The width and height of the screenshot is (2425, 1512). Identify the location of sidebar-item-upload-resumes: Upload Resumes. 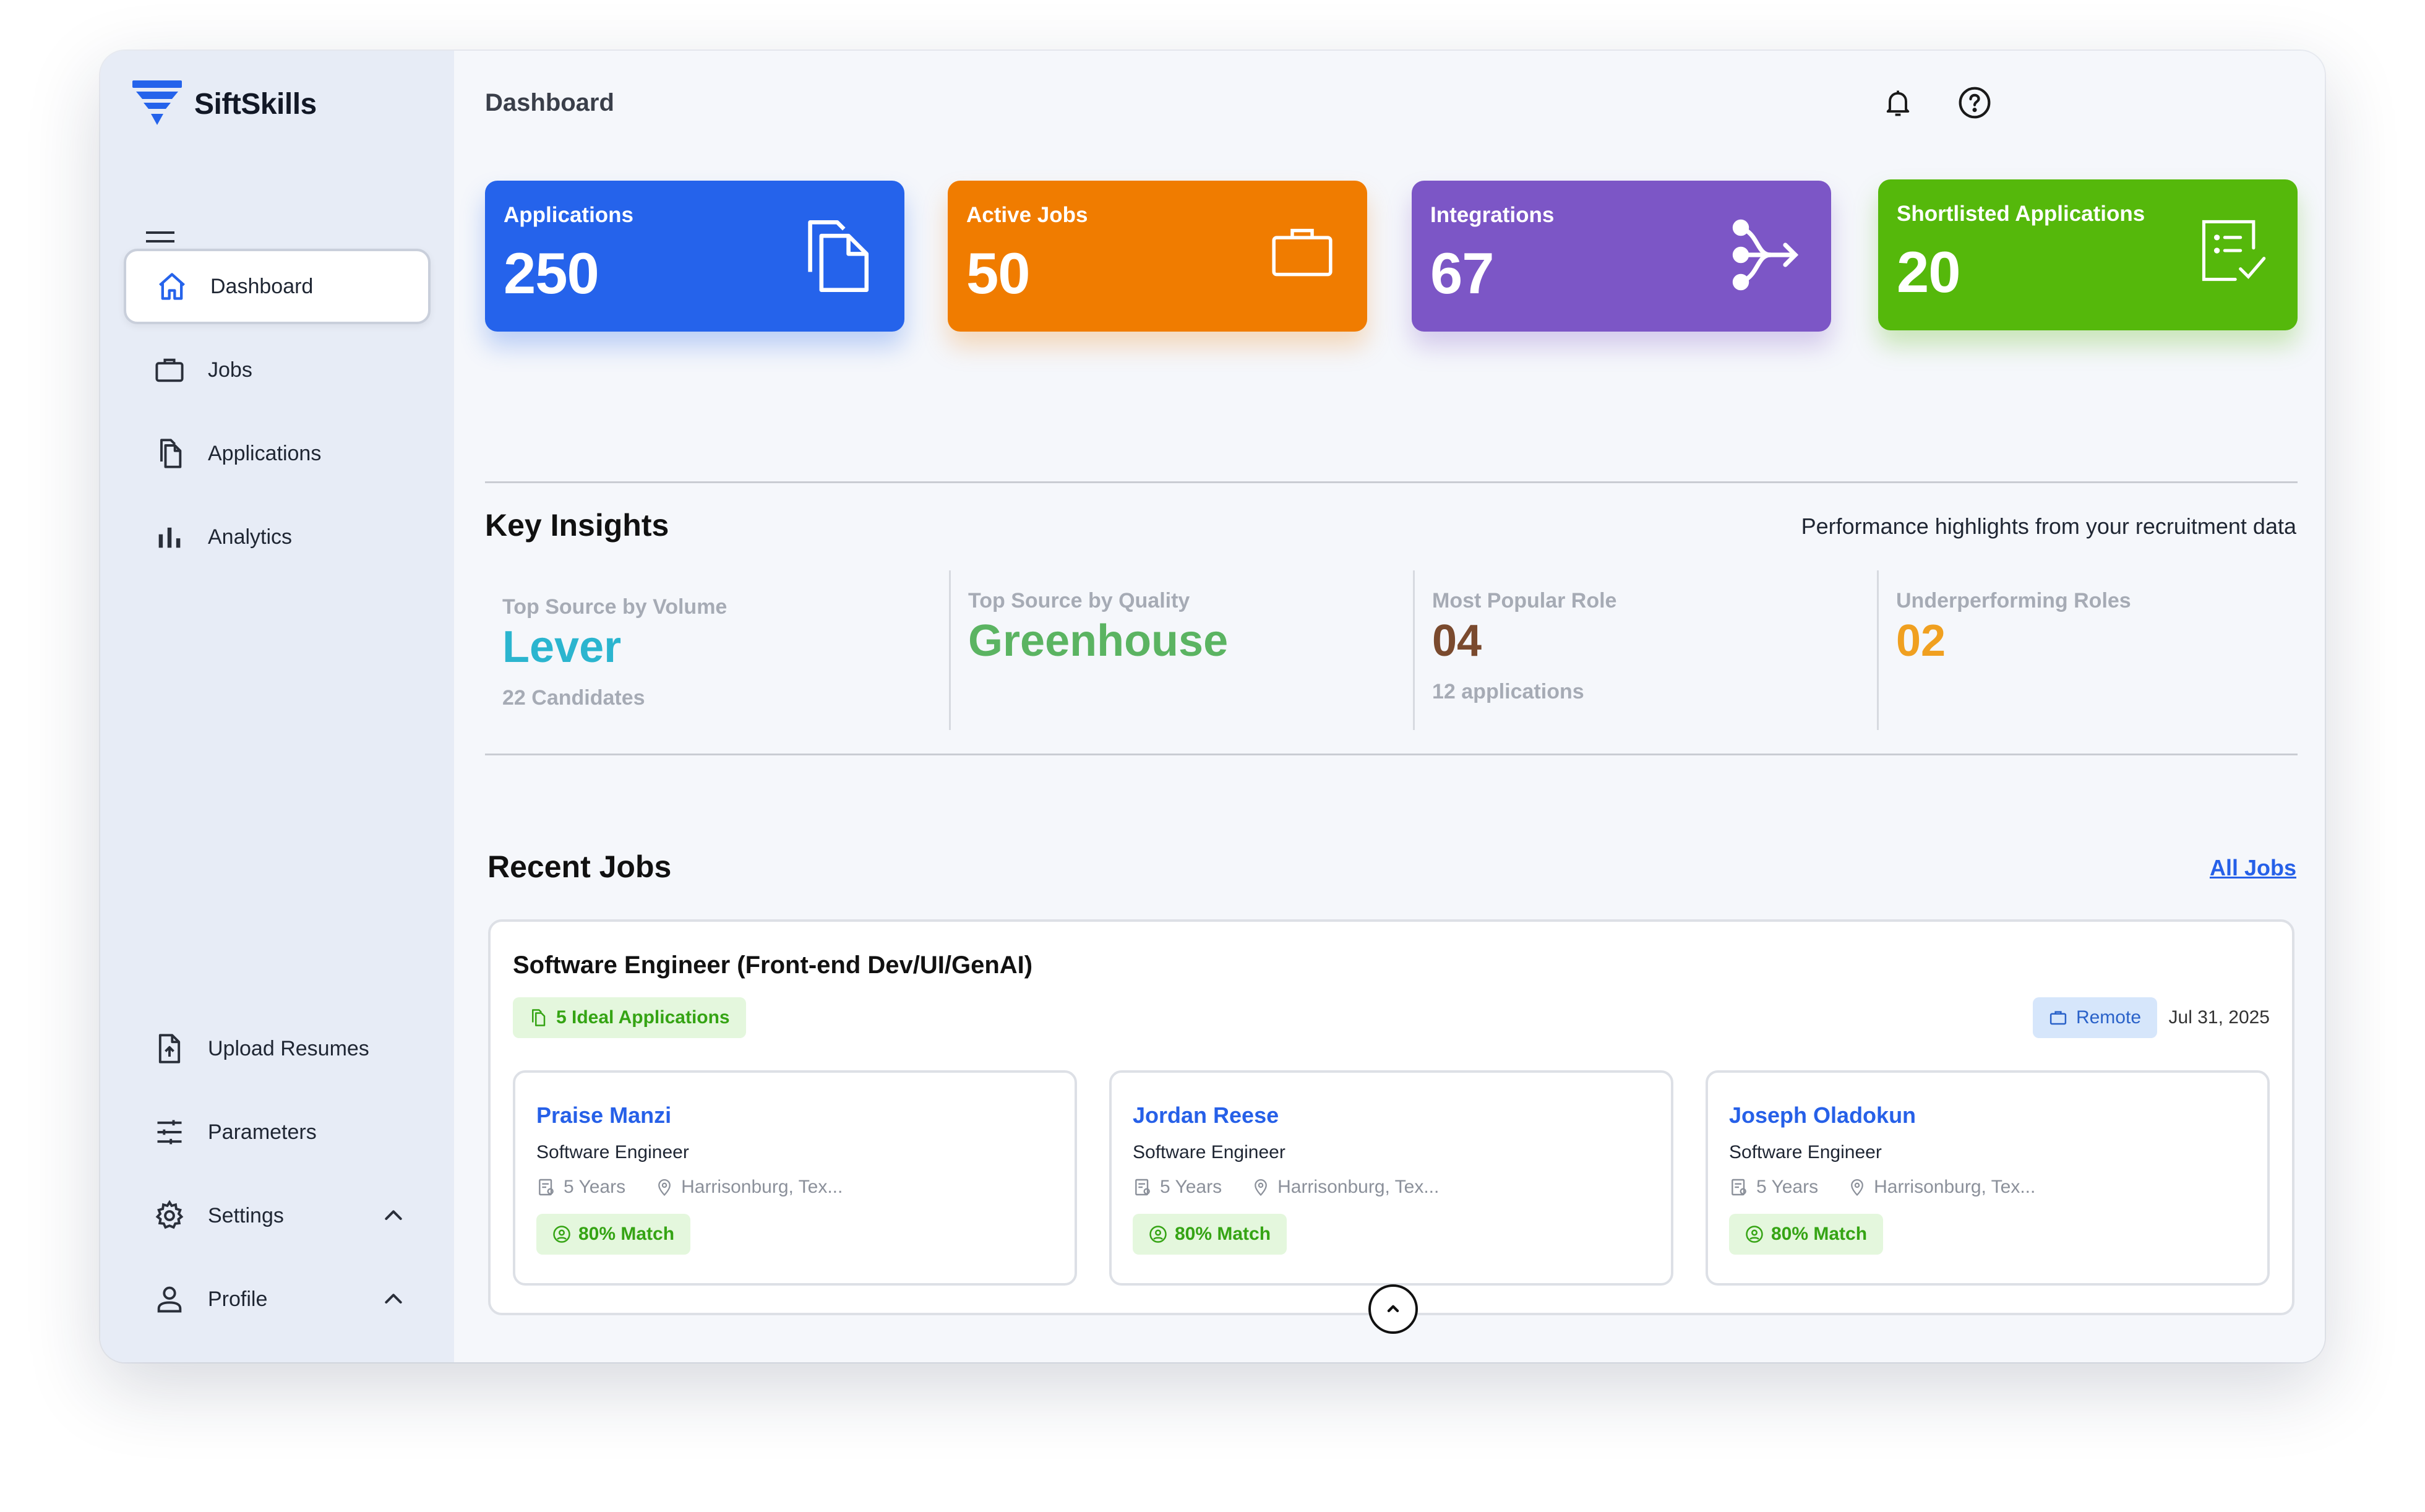
(277, 1048).